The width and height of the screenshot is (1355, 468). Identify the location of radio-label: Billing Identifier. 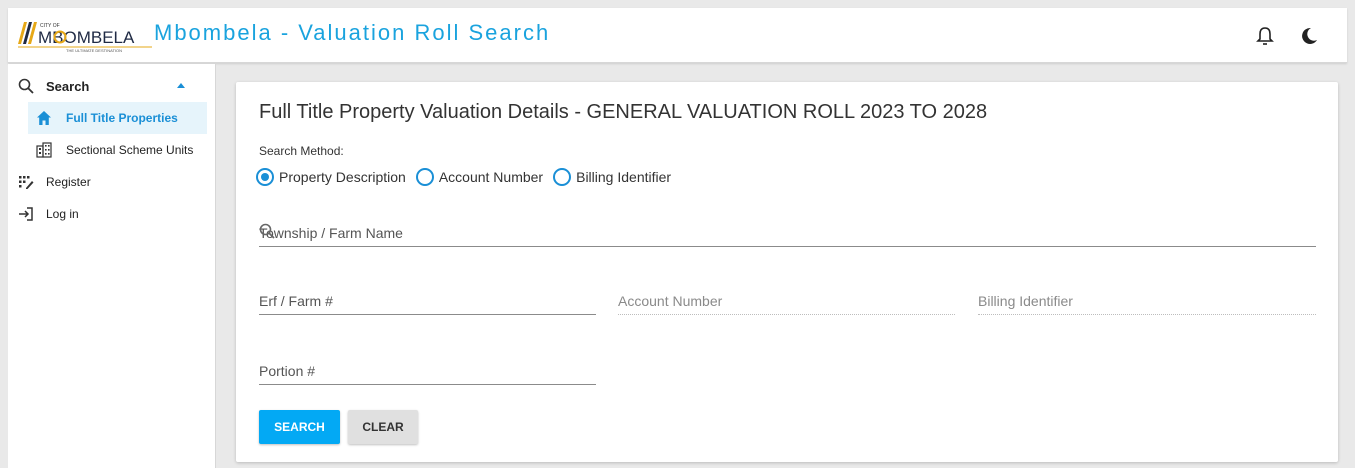
(624, 177).